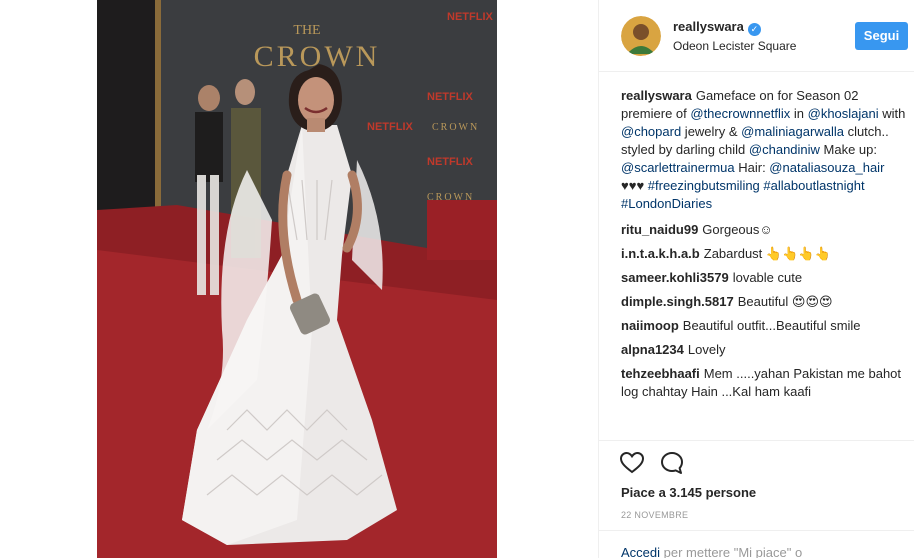 The height and width of the screenshot is (558, 914). I want to click on comment-item: ritu_naidu99 Gorgeous☺, so click(766, 230).